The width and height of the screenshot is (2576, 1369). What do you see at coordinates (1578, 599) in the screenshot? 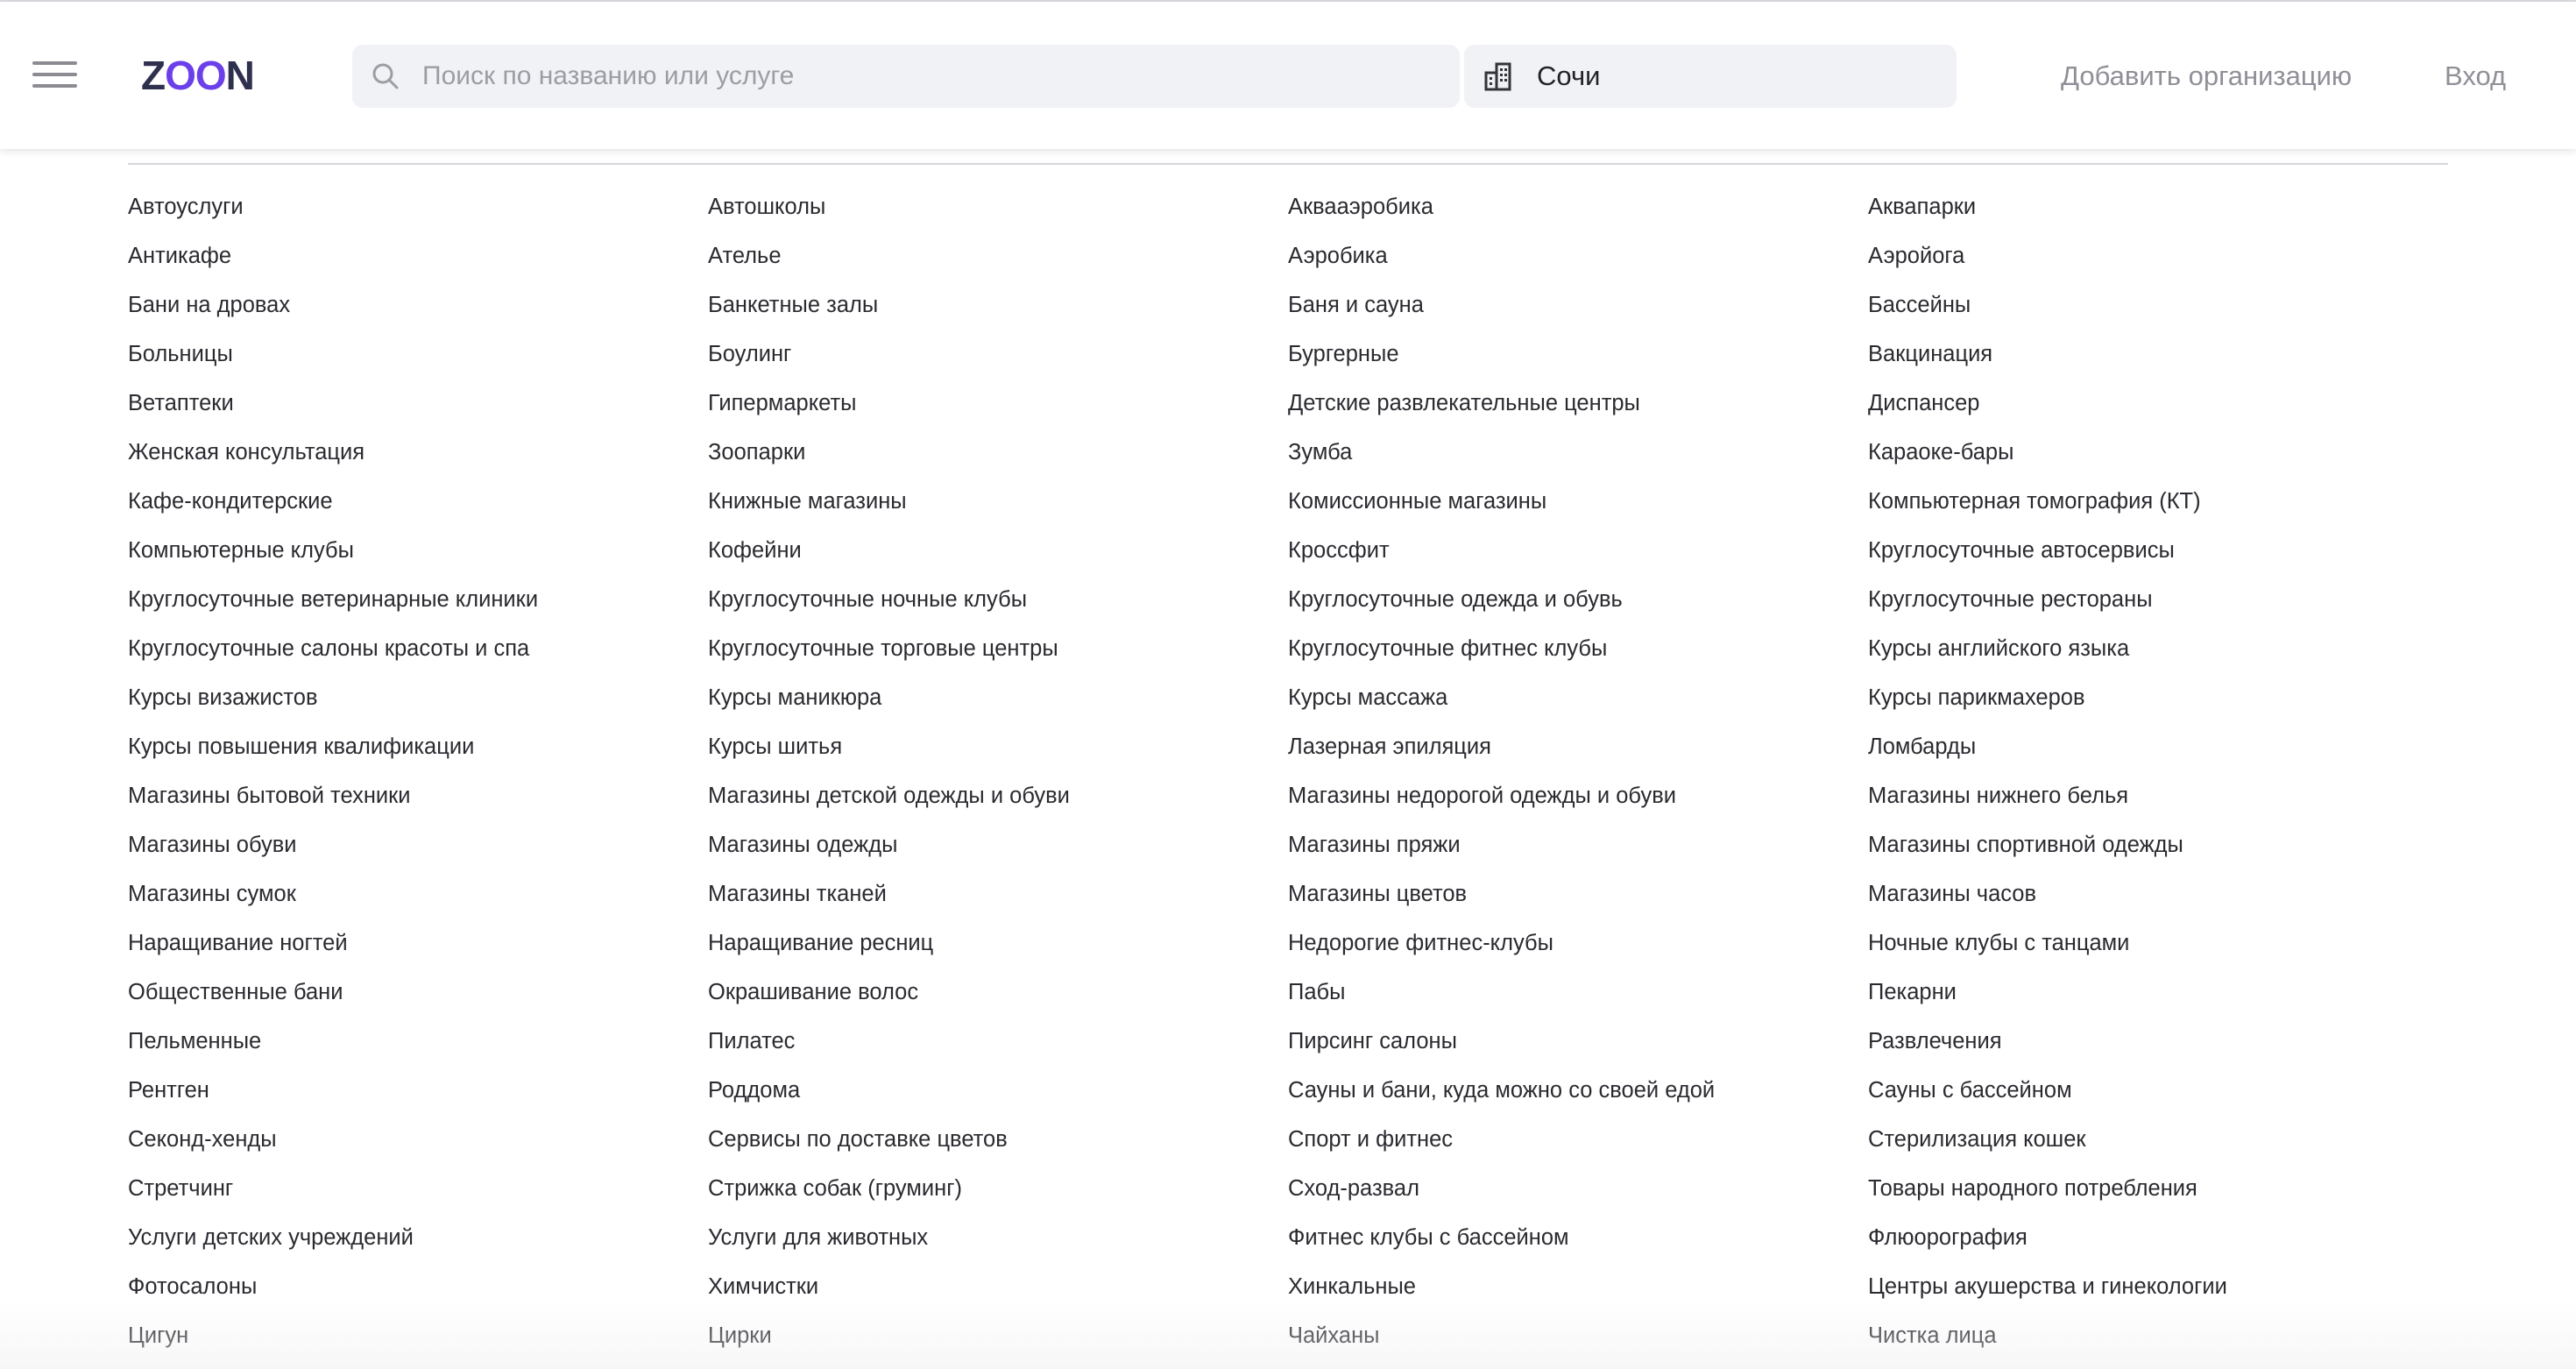
I see `category-link: Круглосуточные одежда и обувь` at bounding box center [1578, 599].